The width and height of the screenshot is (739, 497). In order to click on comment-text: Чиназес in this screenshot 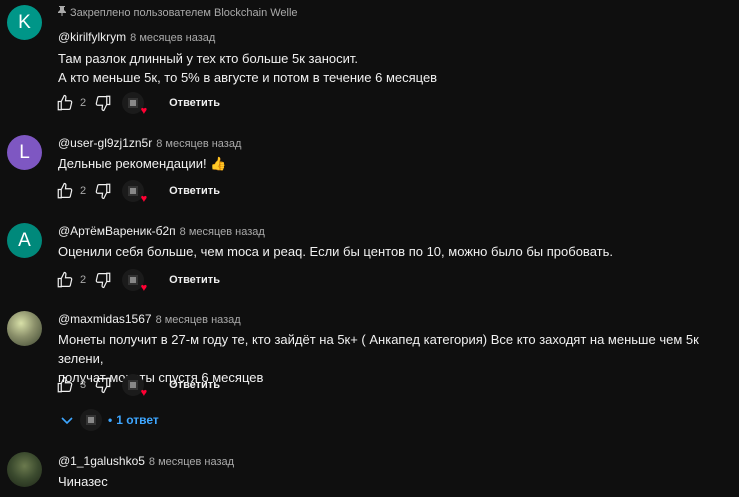, I will do `click(83, 481)`.